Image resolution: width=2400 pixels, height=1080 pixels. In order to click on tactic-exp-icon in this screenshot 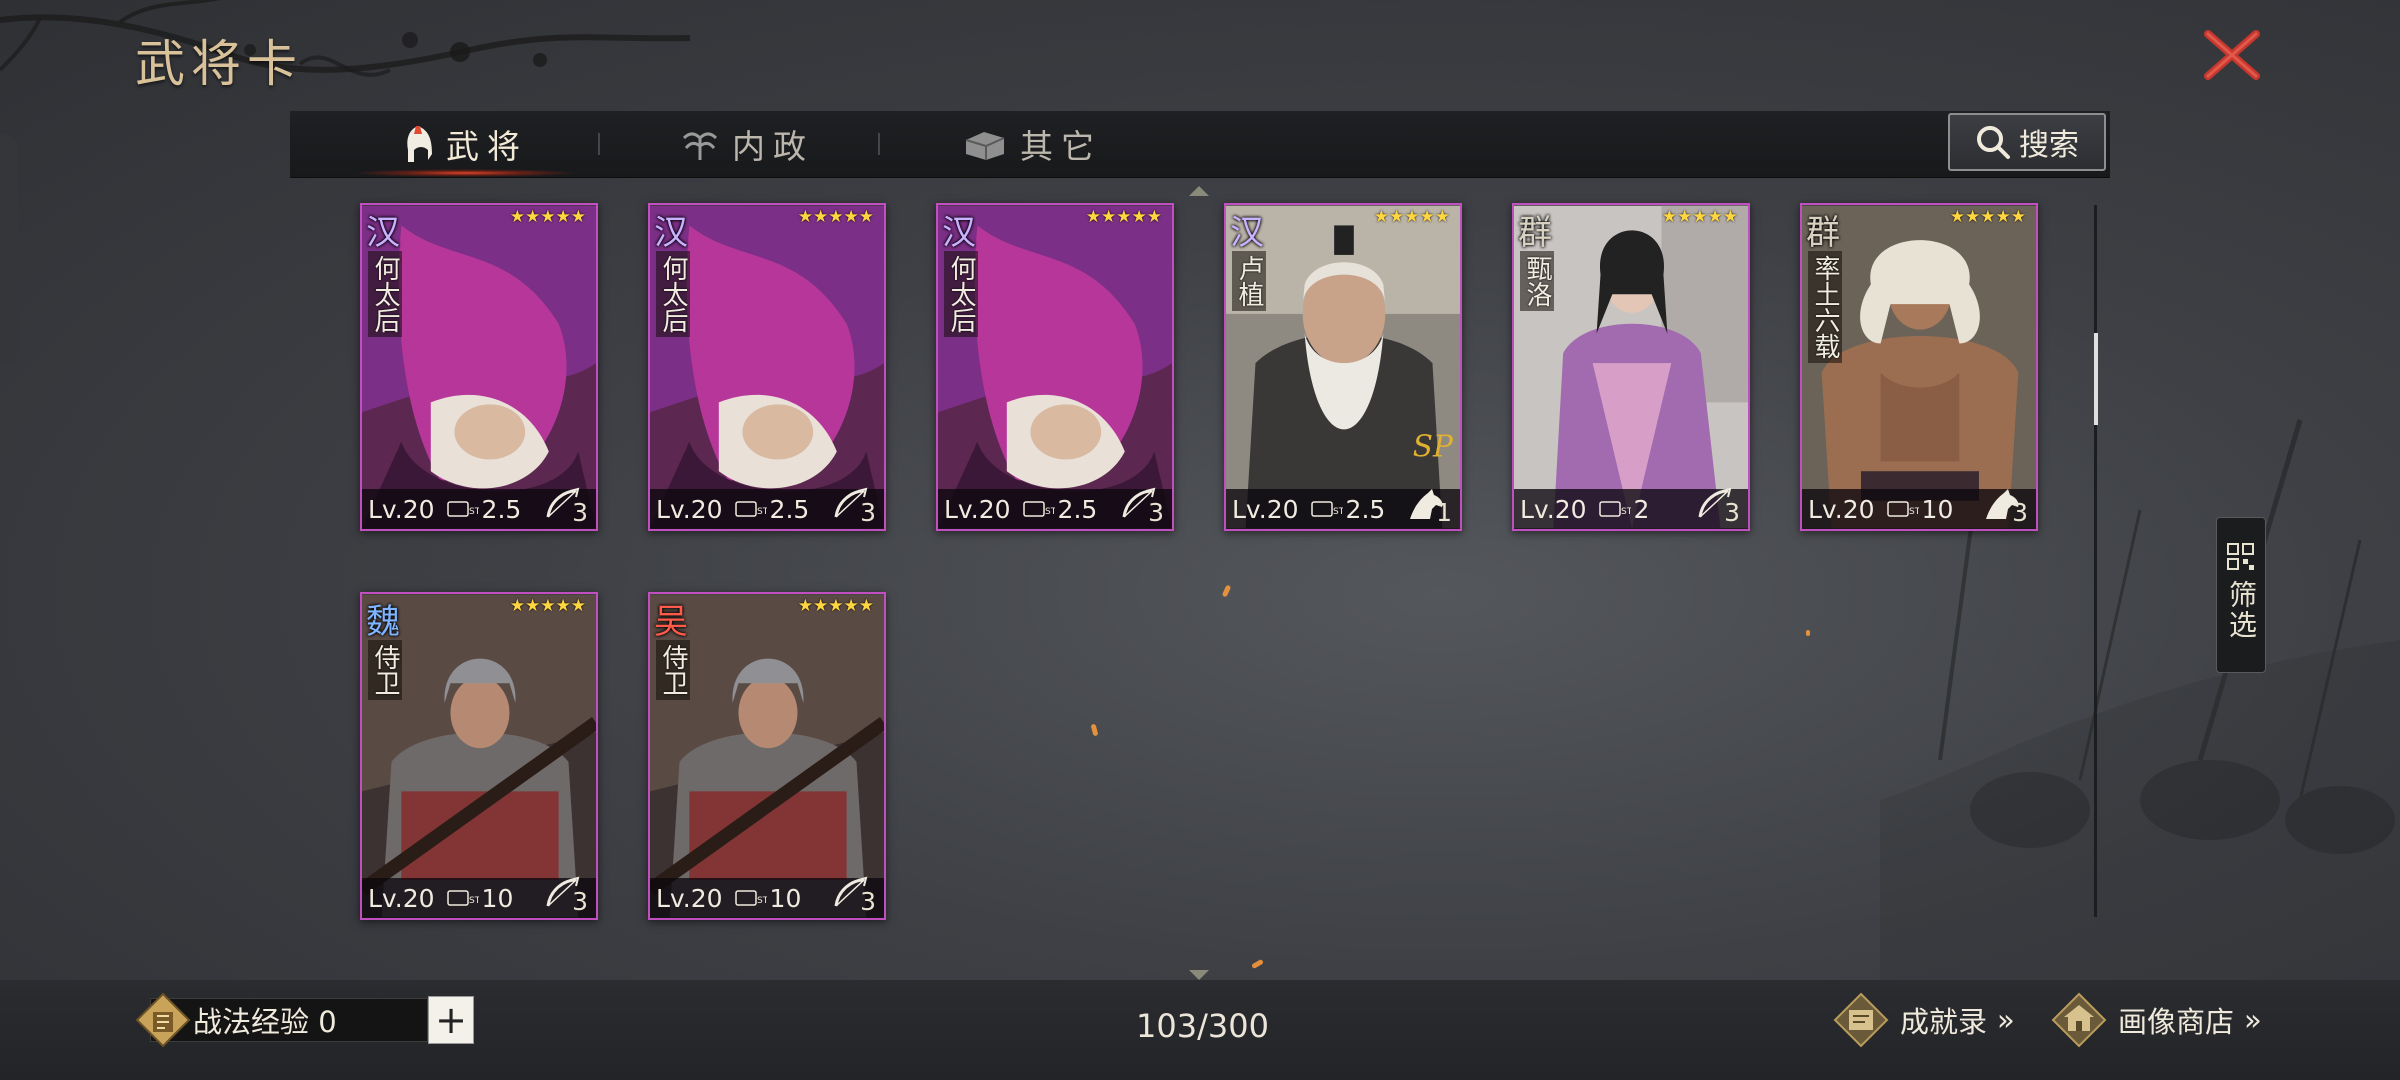, I will do `click(163, 1020)`.